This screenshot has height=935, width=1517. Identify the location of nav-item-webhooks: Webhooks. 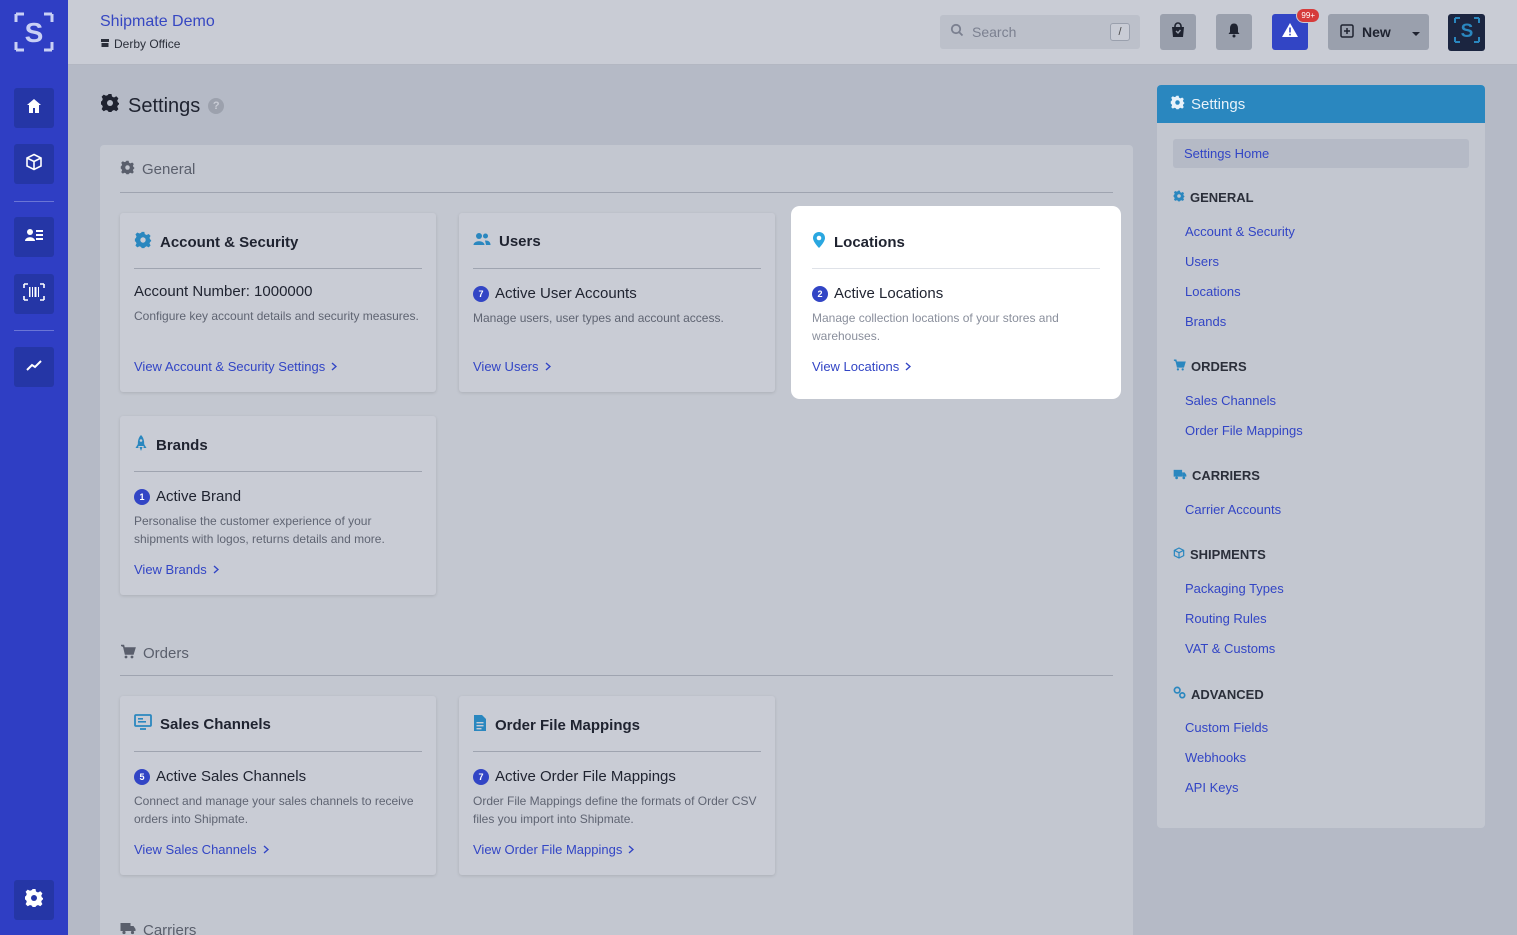
(1215, 757).